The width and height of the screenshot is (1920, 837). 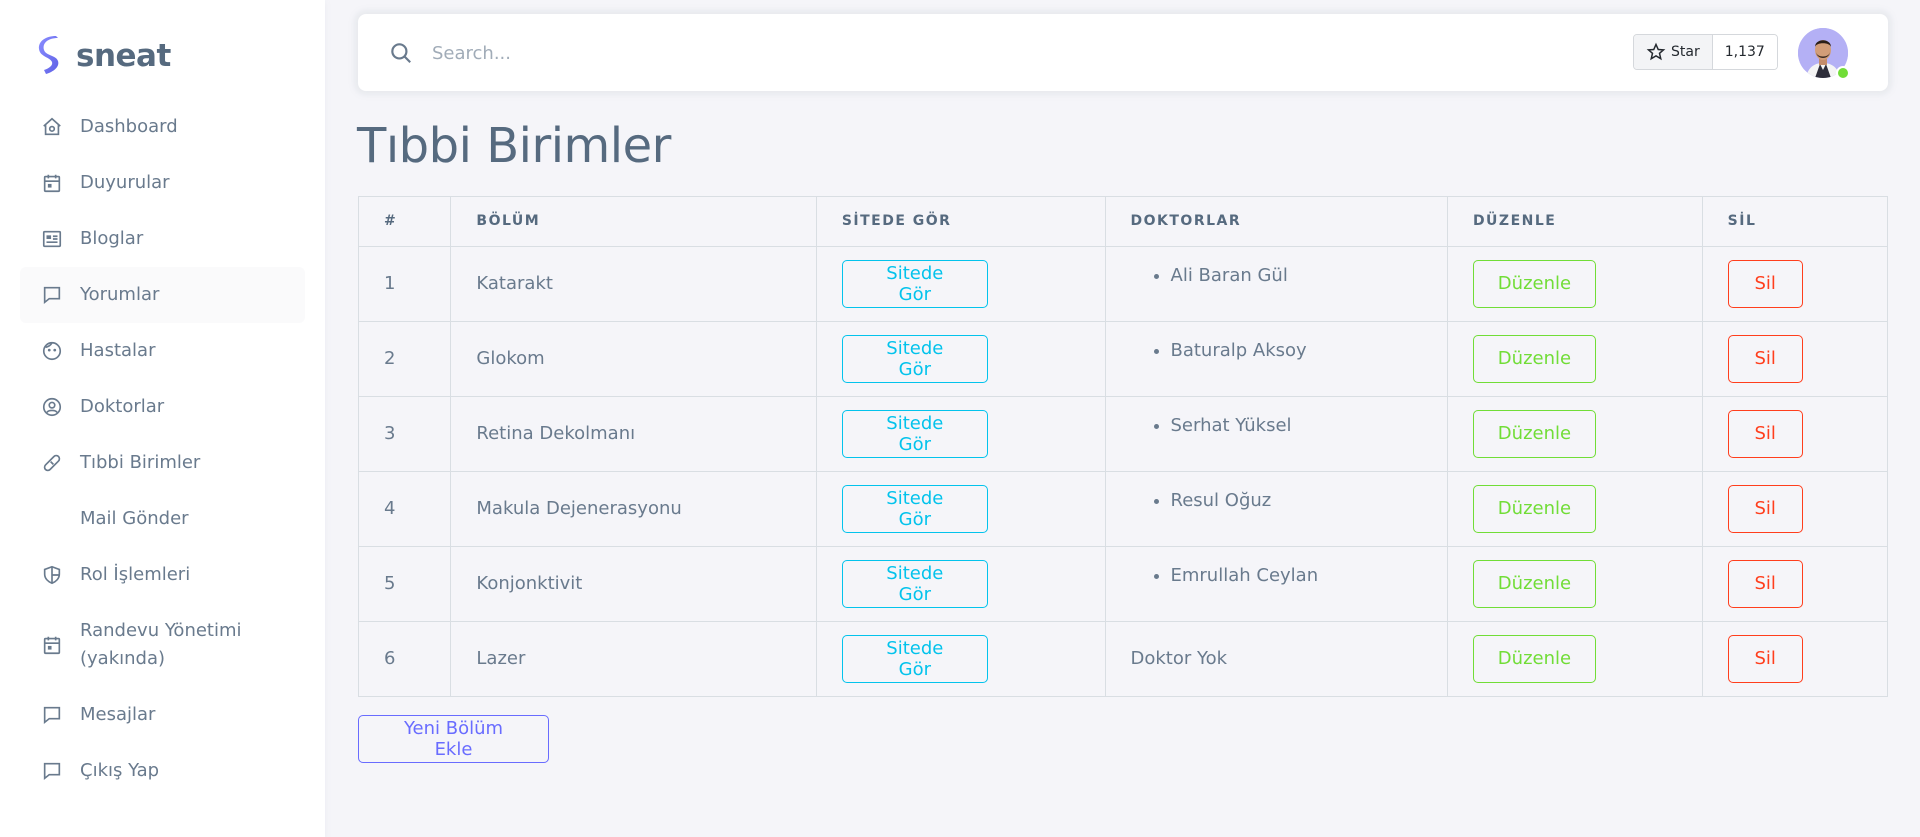 I want to click on brand: sneat, so click(x=104, y=56).